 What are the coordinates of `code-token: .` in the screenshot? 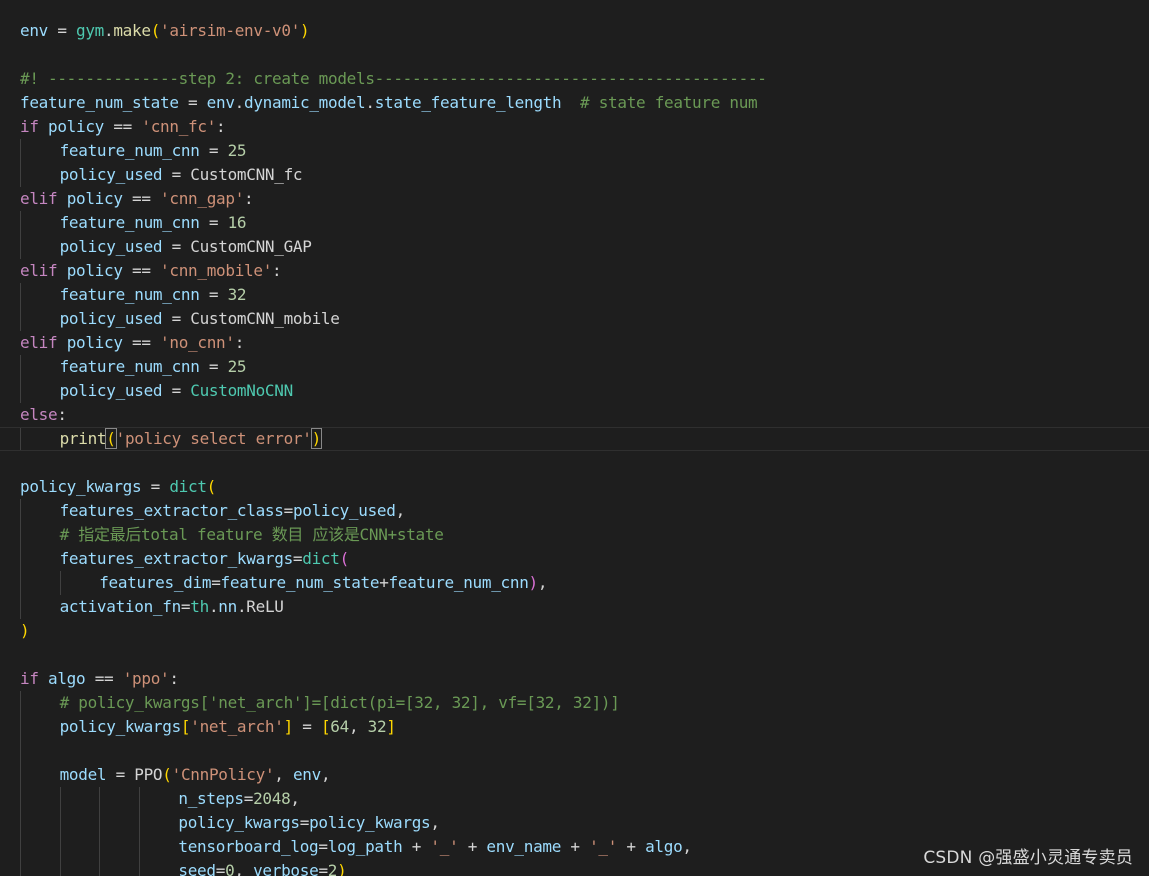 It's located at (370, 102).